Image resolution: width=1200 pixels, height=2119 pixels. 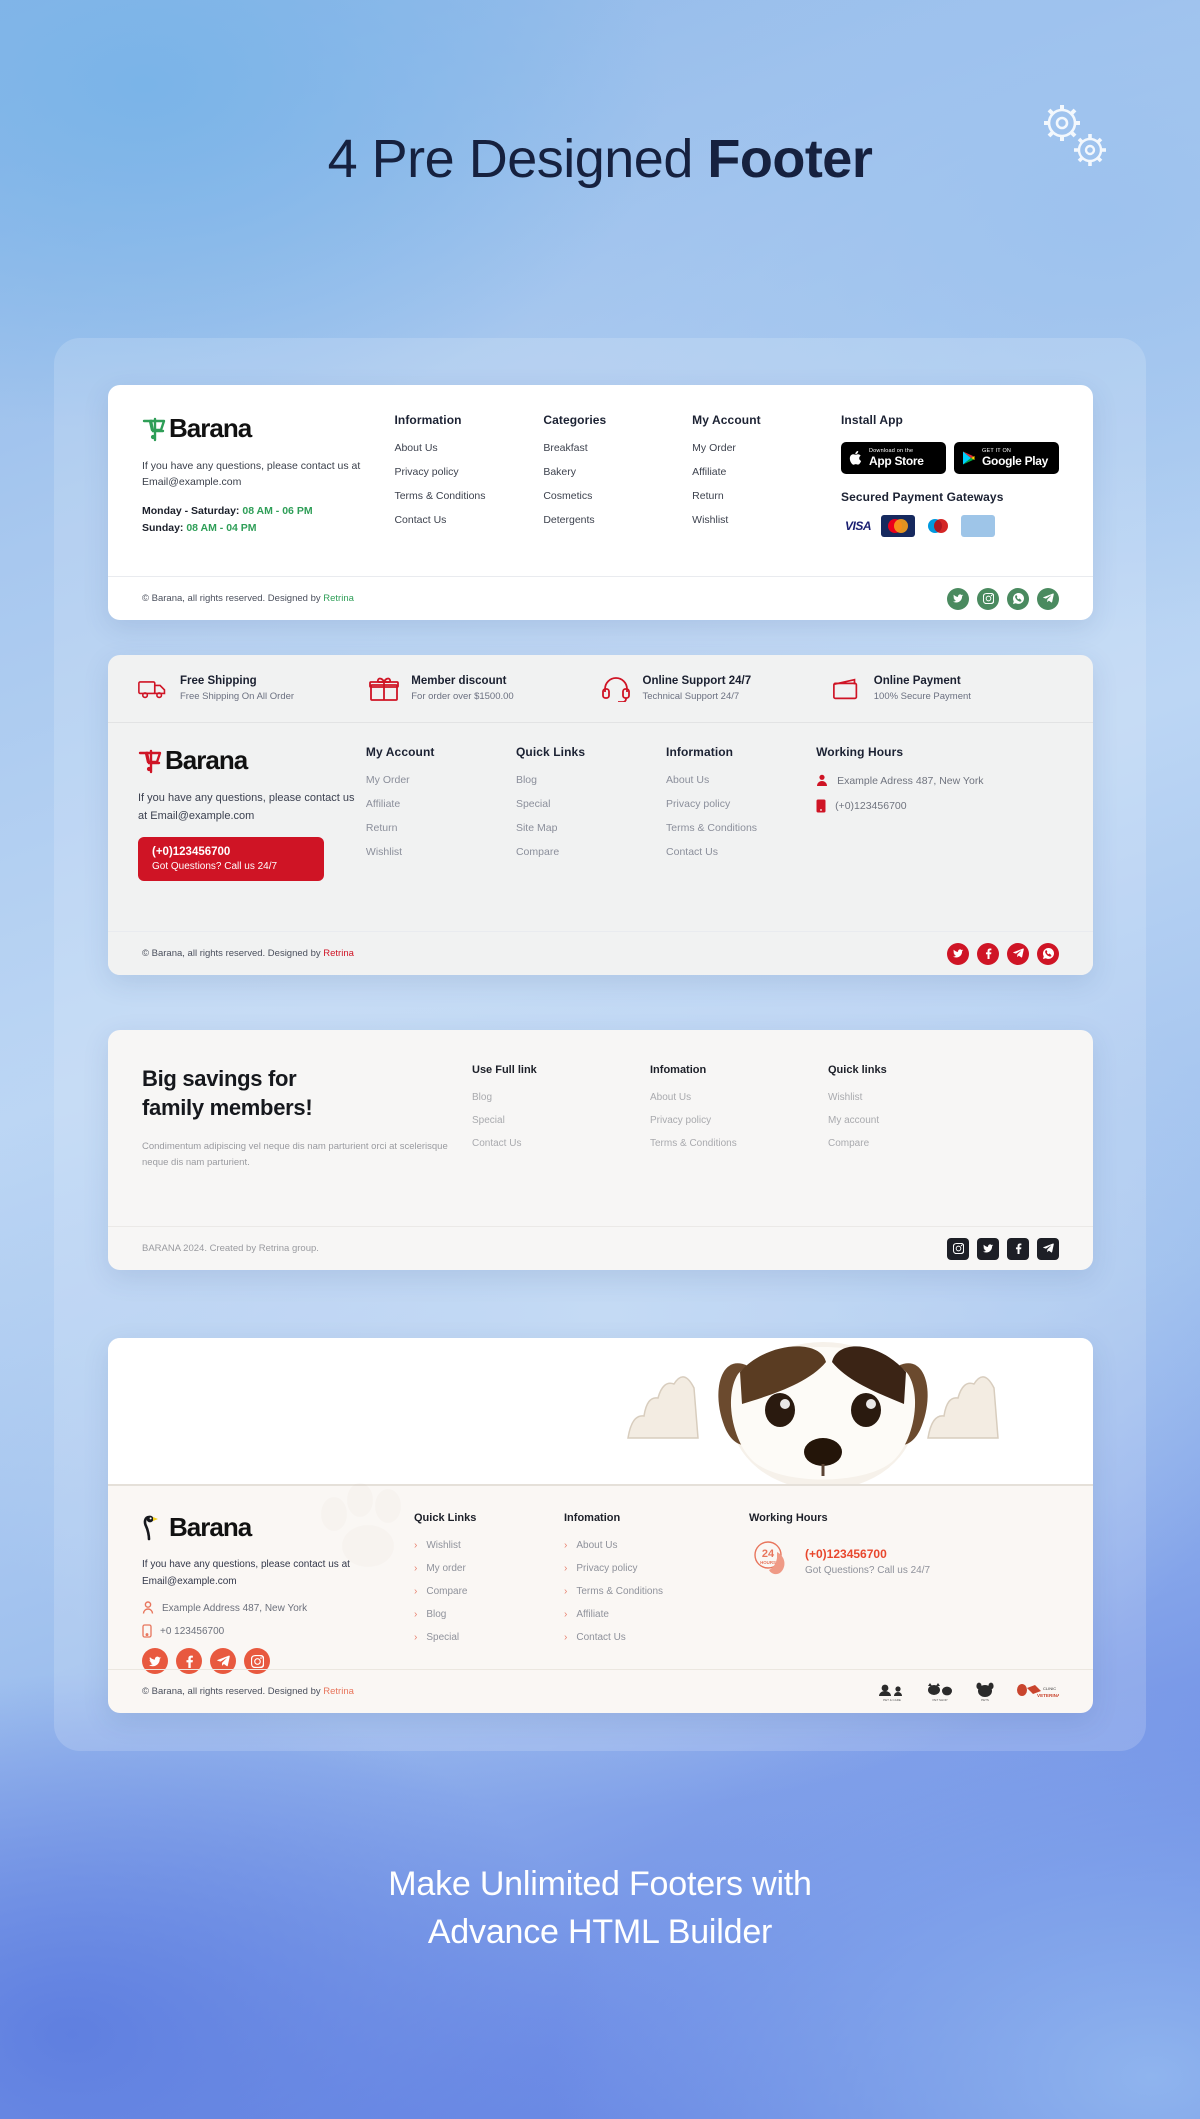 What do you see at coordinates (489, 1591) in the screenshot?
I see `link-item: › Compare` at bounding box center [489, 1591].